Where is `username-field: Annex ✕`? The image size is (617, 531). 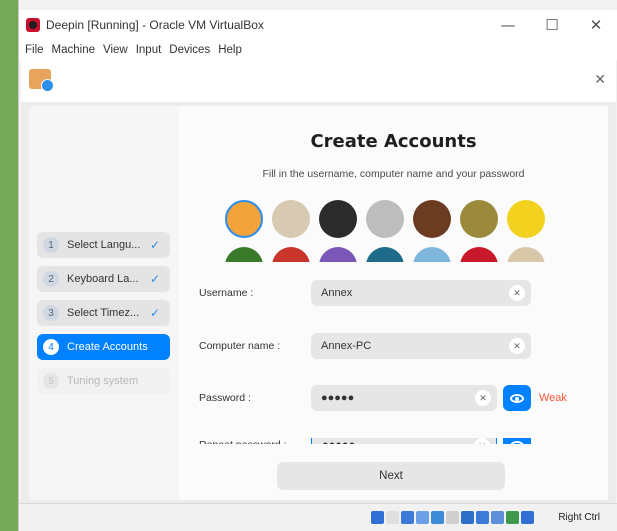
username-field: Annex ✕ is located at coordinates (421, 293).